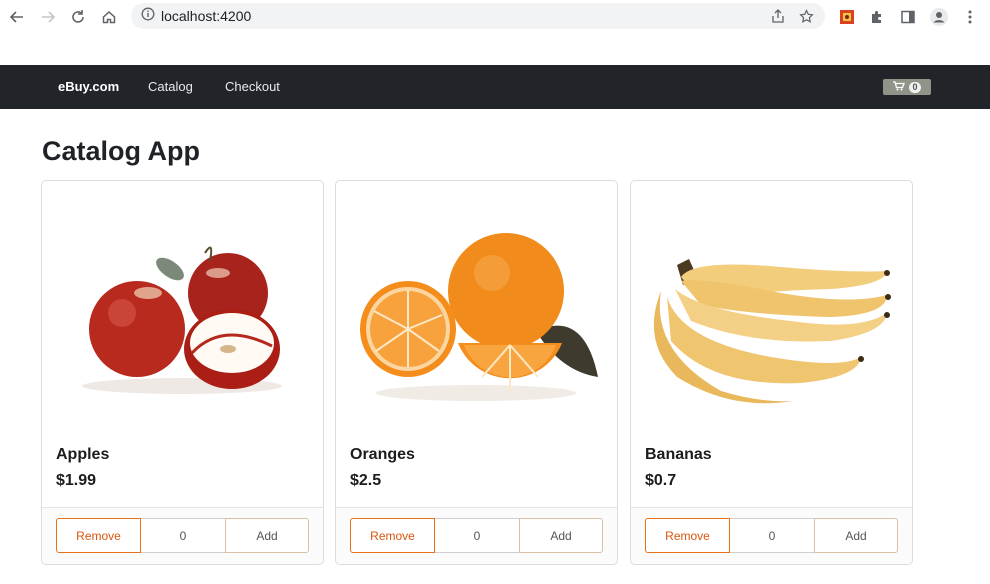 The width and height of the screenshot is (990, 584). I want to click on brand-link: eBuy.com, so click(88, 86).